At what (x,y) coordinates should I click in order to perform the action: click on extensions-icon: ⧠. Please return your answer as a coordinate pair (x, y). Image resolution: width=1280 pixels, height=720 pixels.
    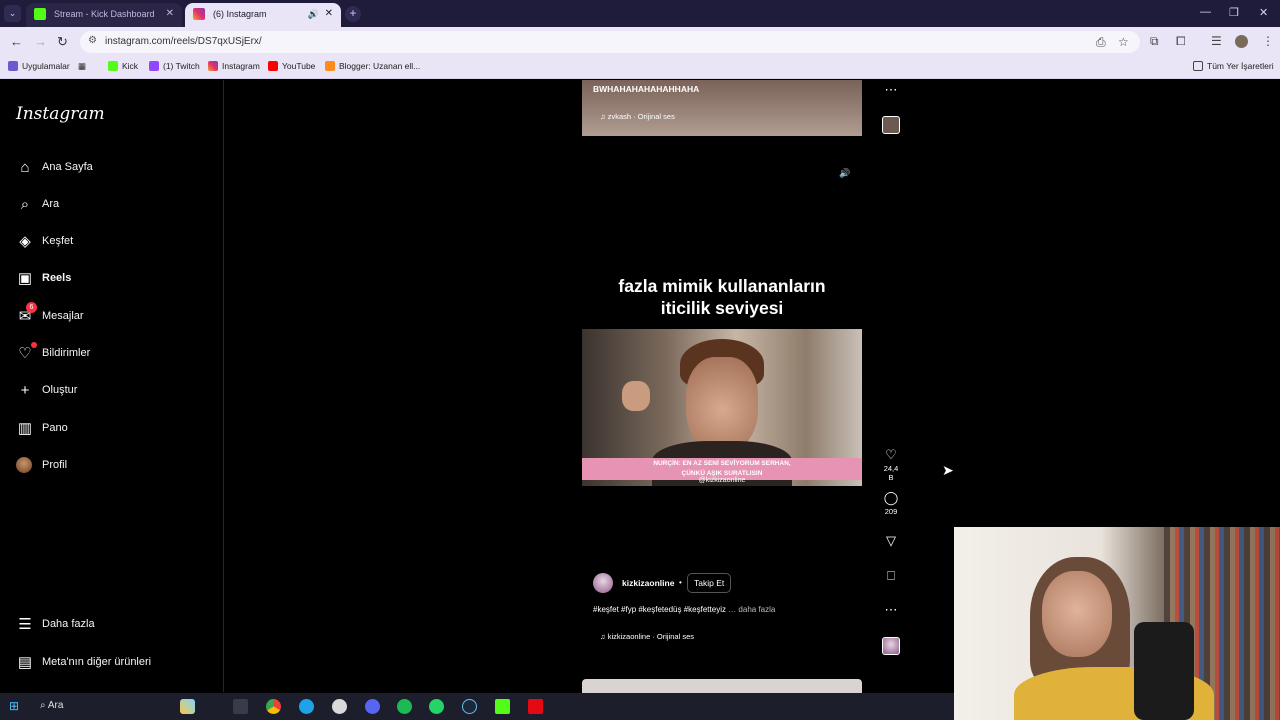
    Looking at the image, I should click on (1181, 41).